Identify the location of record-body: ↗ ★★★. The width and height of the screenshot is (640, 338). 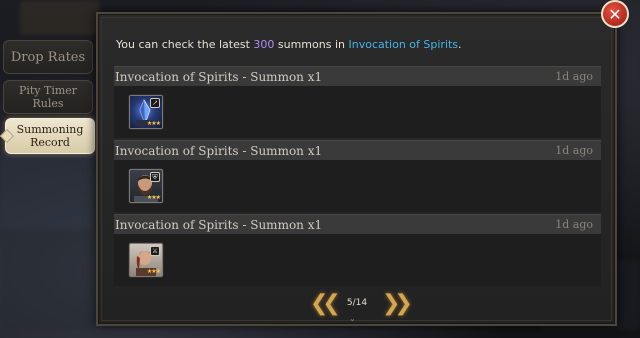
(357, 112).